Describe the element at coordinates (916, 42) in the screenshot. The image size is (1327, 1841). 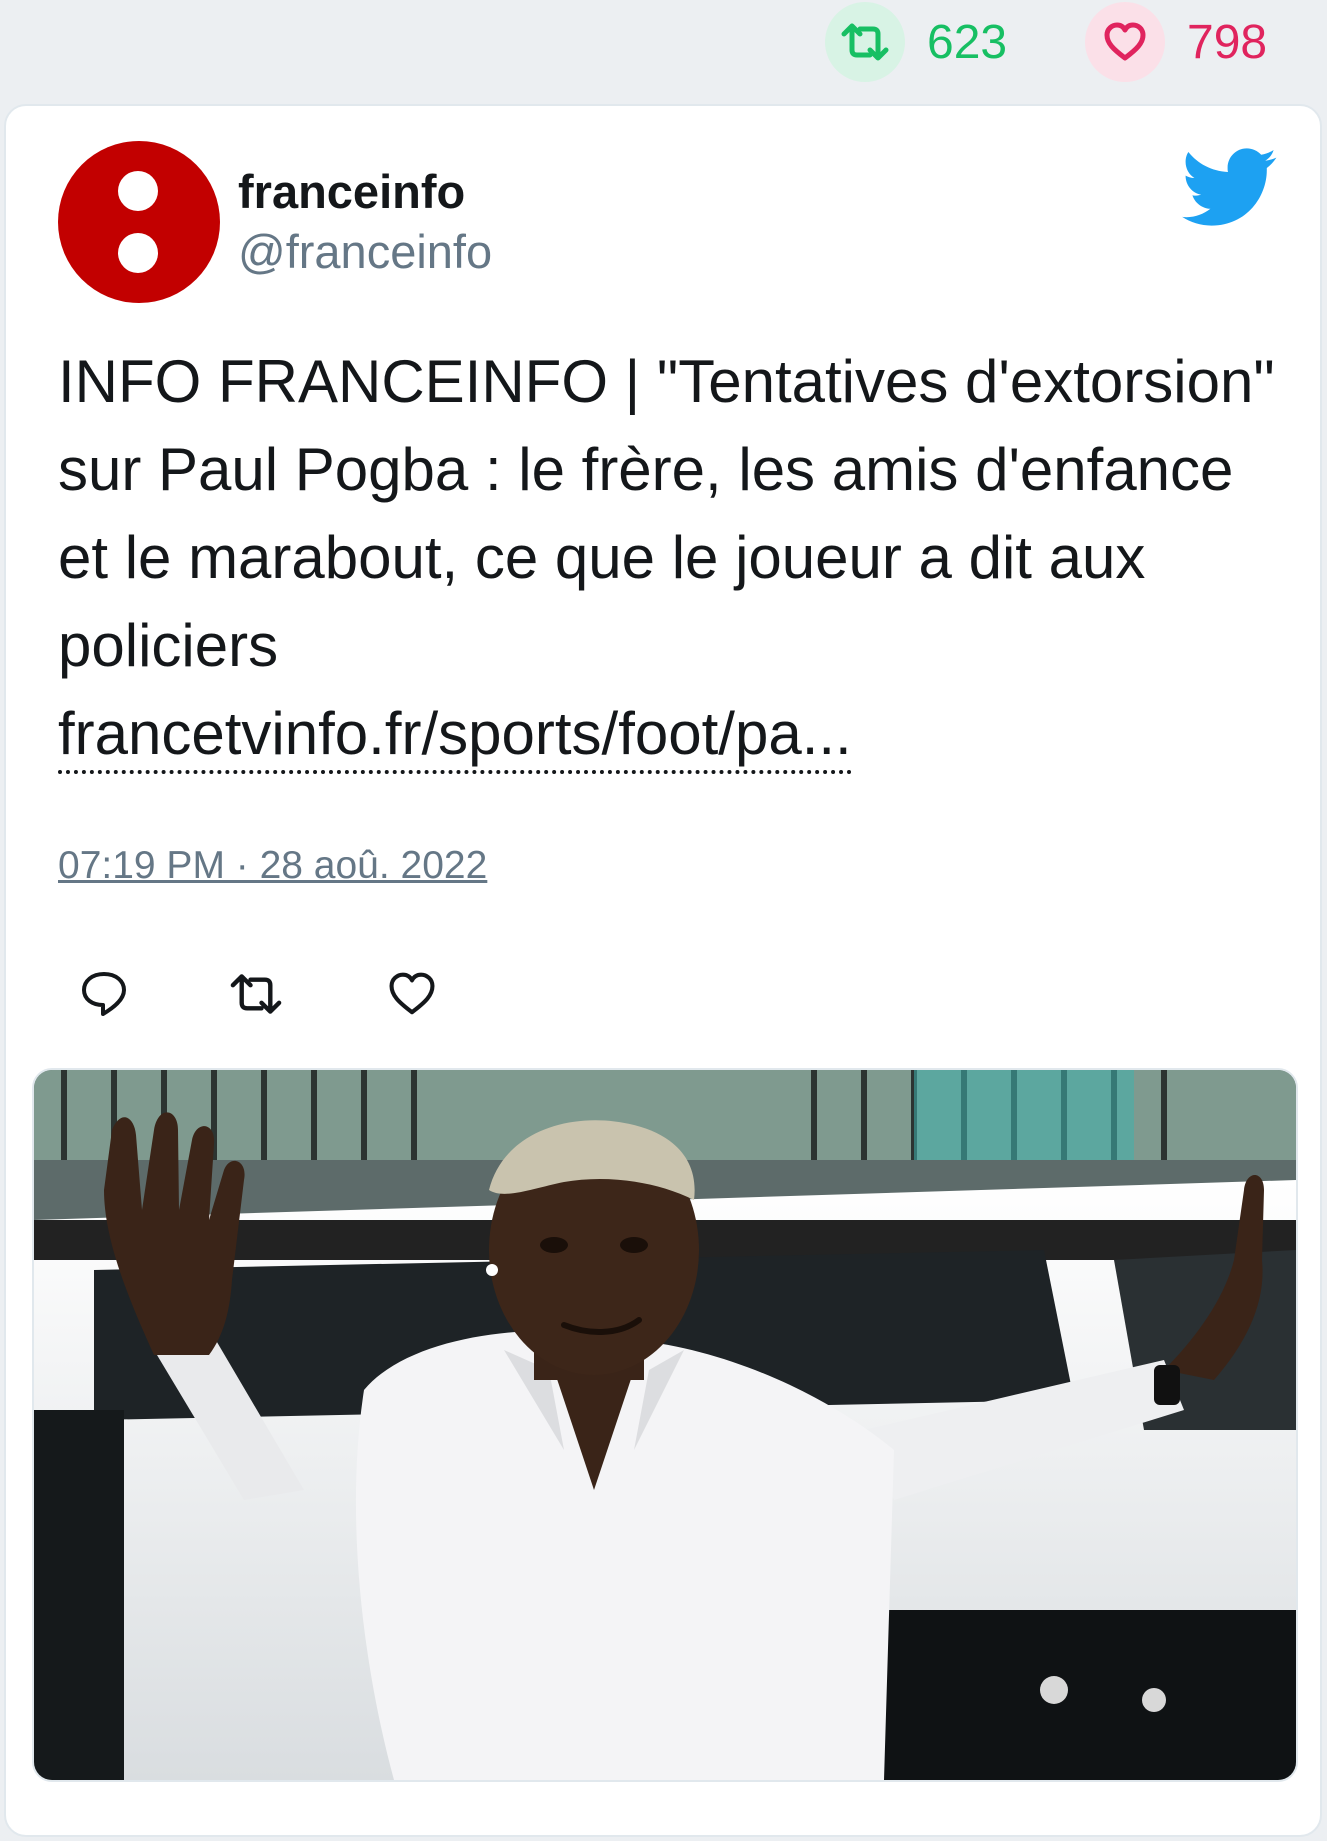
I see `retweet-stat: 623` at that location.